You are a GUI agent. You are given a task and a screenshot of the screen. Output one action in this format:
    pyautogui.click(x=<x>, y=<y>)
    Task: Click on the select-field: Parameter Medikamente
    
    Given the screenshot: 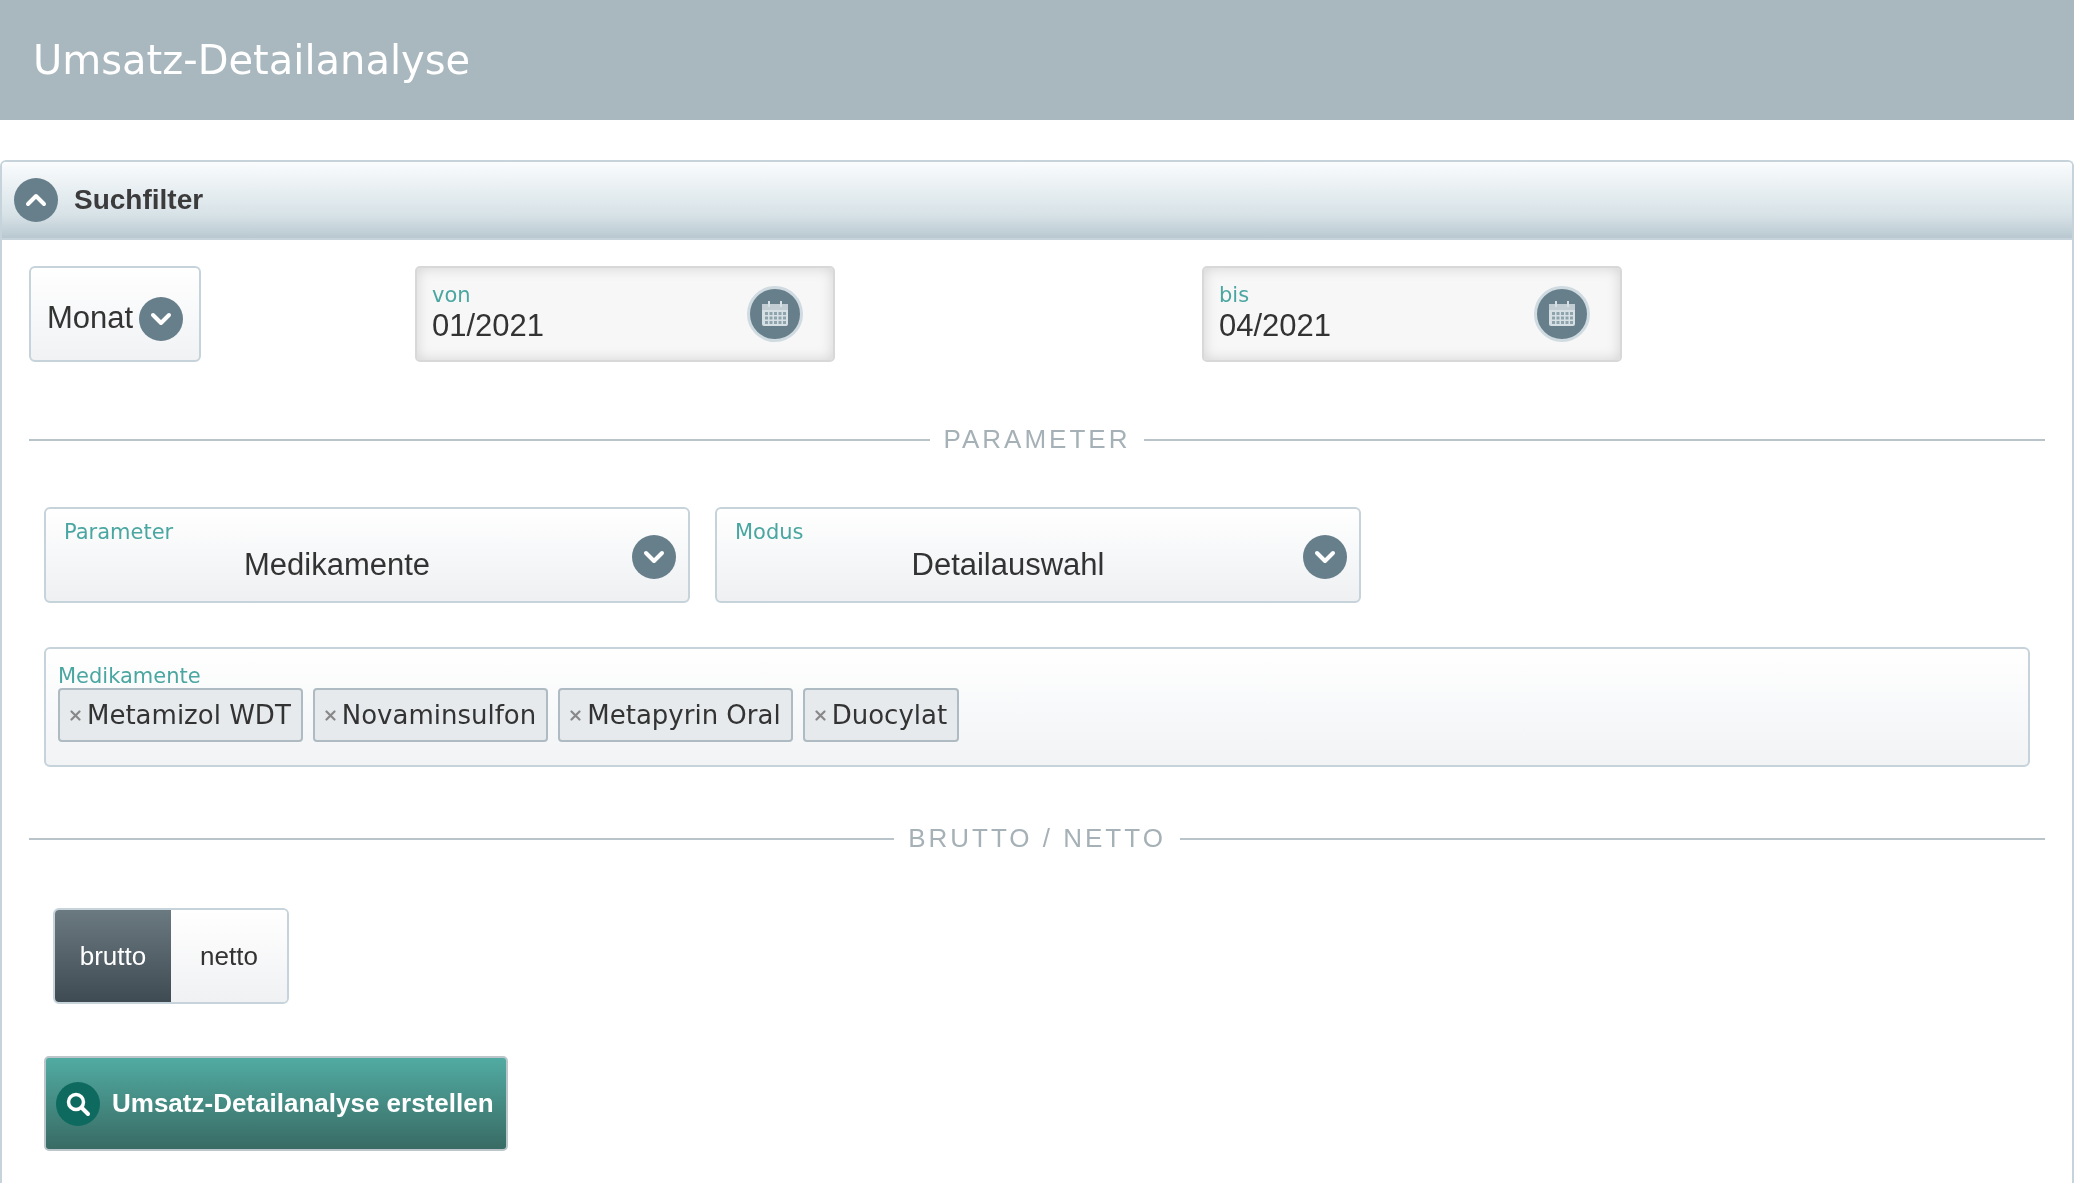 What is the action you would take?
    pyautogui.click(x=367, y=555)
    